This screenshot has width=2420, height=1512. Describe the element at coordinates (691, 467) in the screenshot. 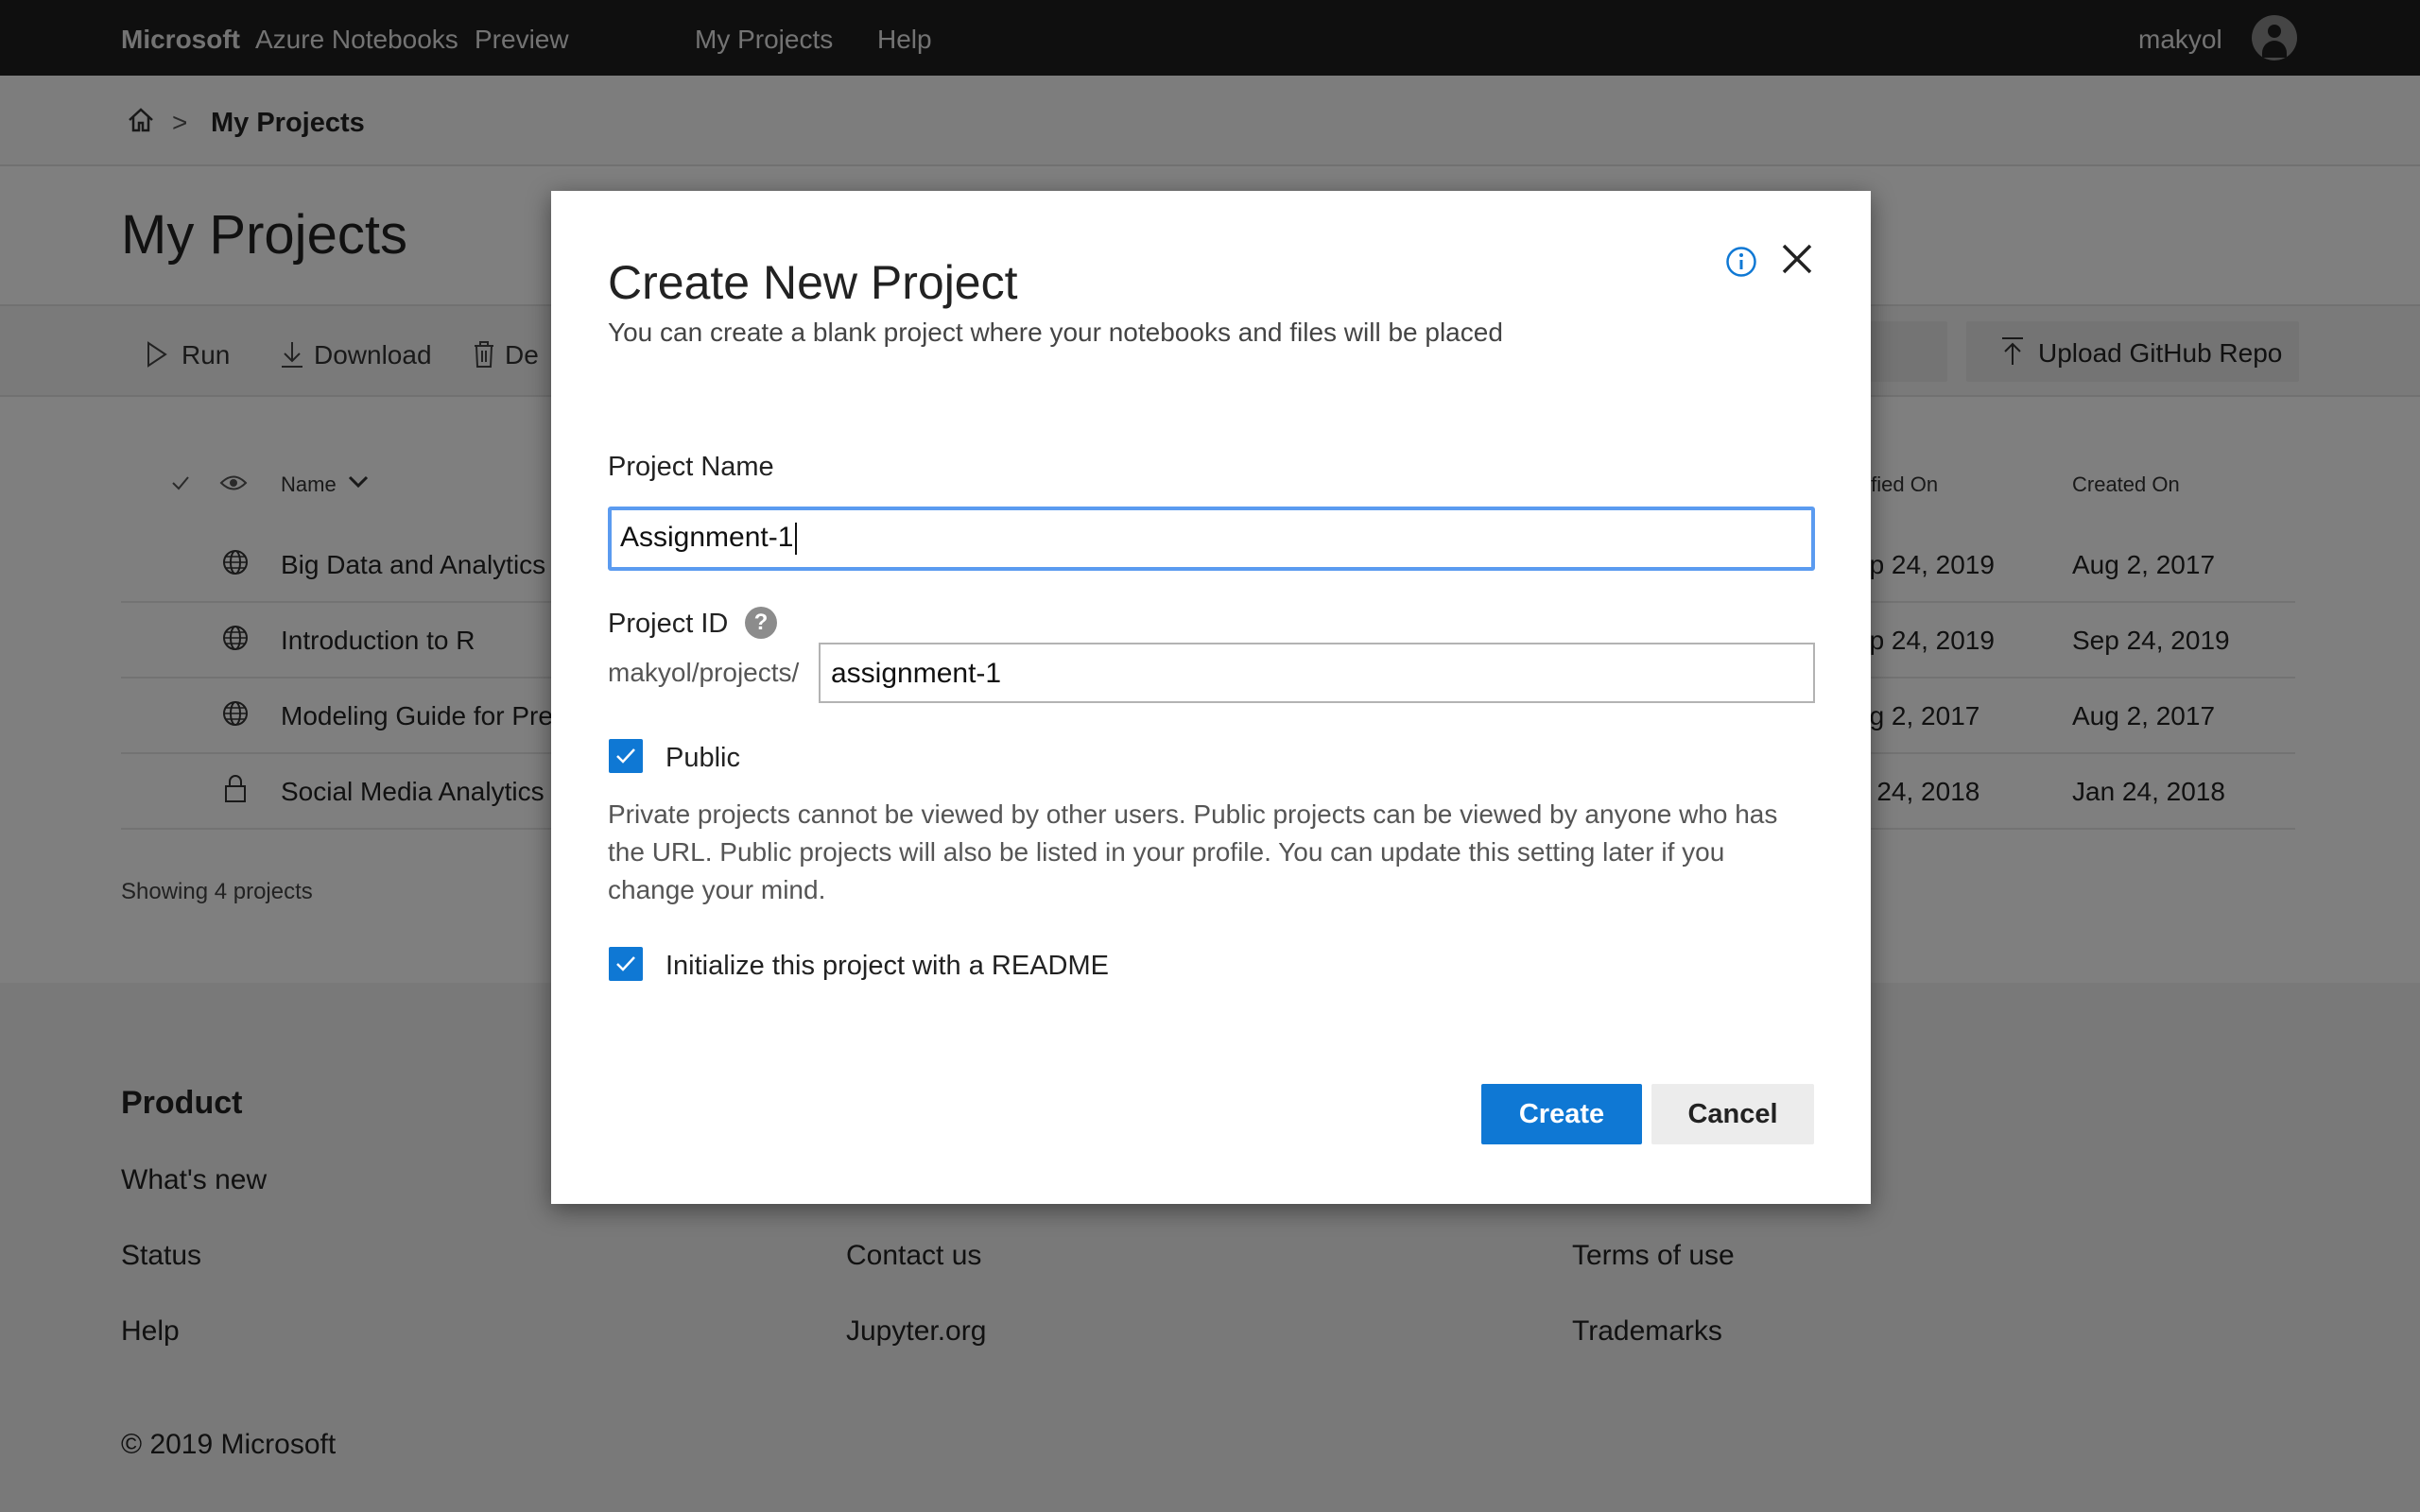

I see `project-name-label: Project Name` at that location.